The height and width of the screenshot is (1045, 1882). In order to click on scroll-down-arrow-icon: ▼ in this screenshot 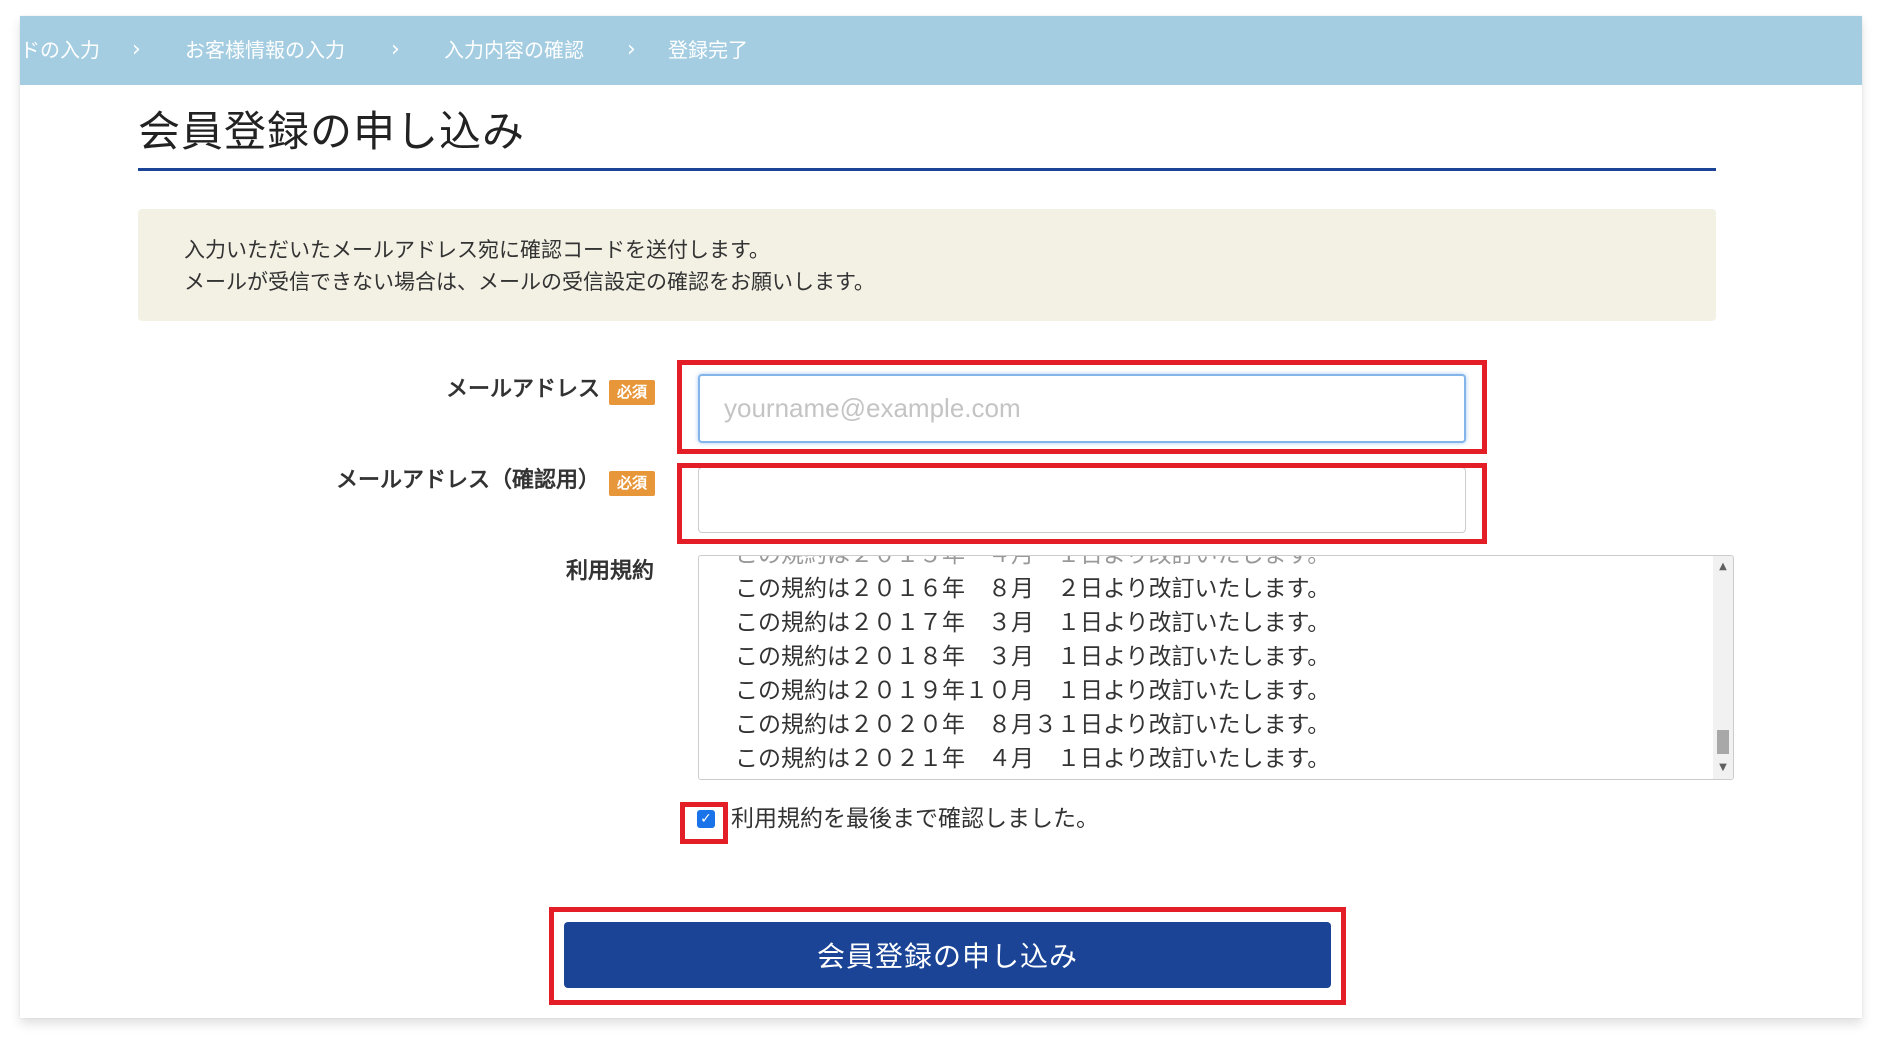, I will do `click(1723, 768)`.